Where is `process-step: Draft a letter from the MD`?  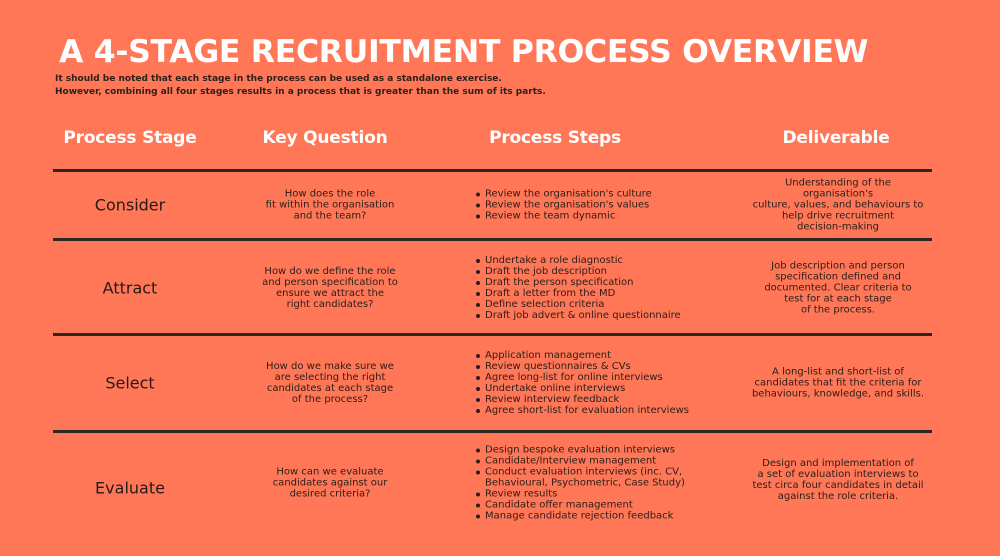 process-step: Draft a letter from the MD is located at coordinates (604, 293).